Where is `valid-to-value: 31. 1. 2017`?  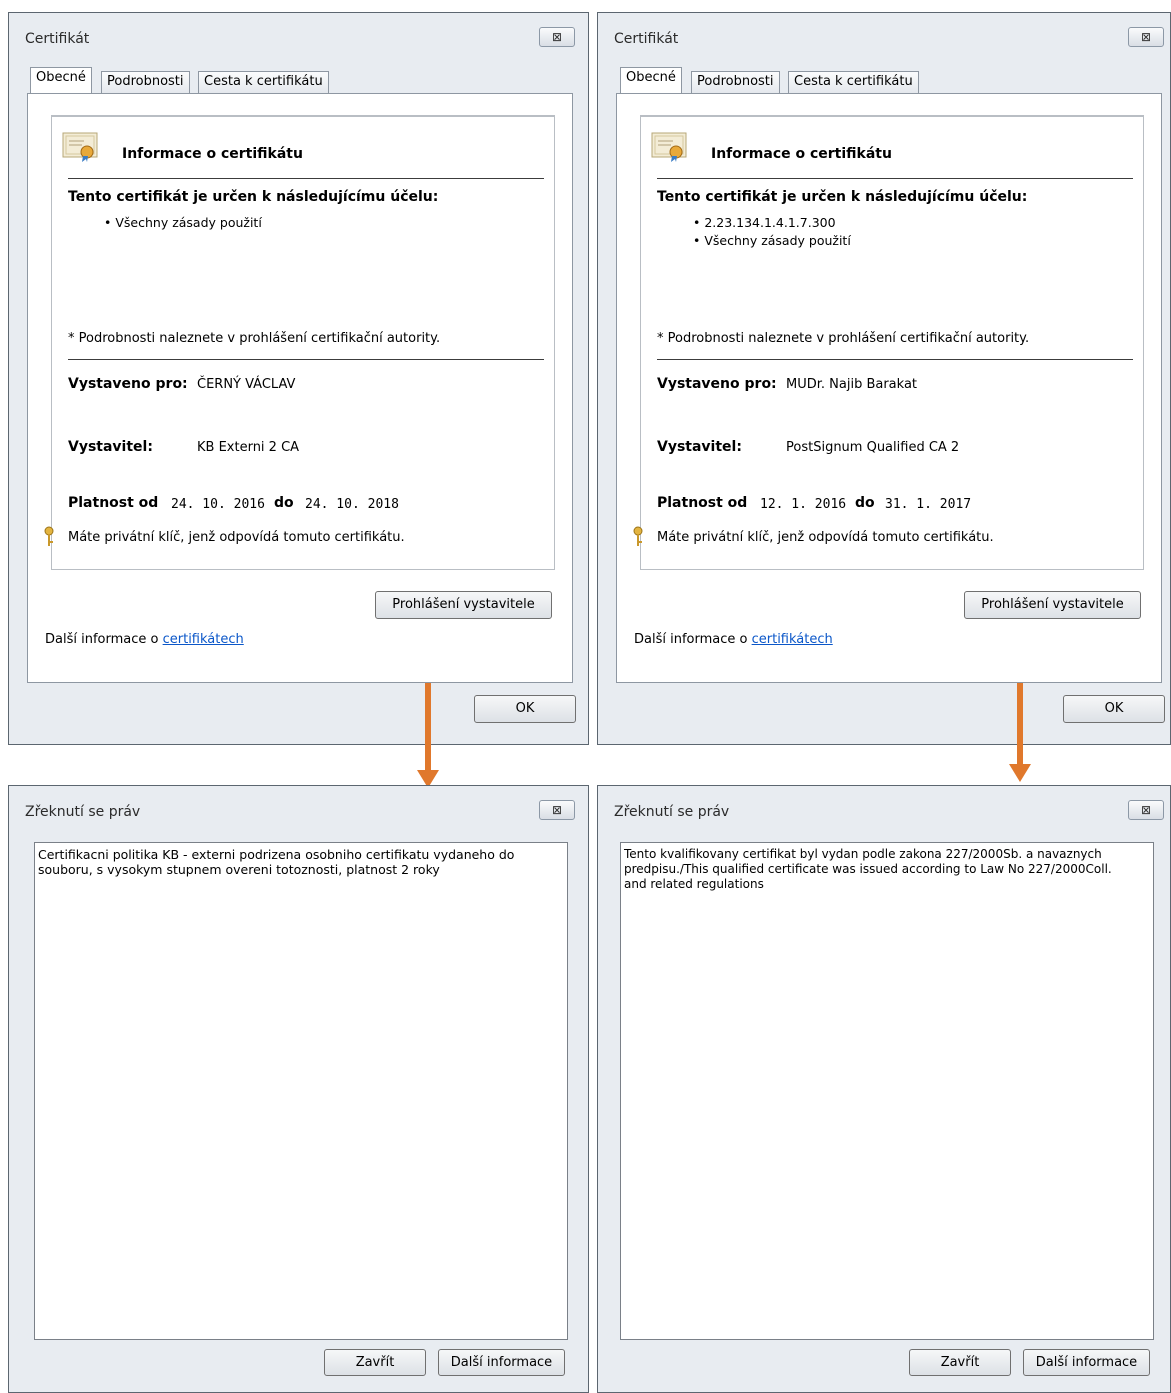
valid-to-value: 31. 1. 2017 is located at coordinates (928, 504).